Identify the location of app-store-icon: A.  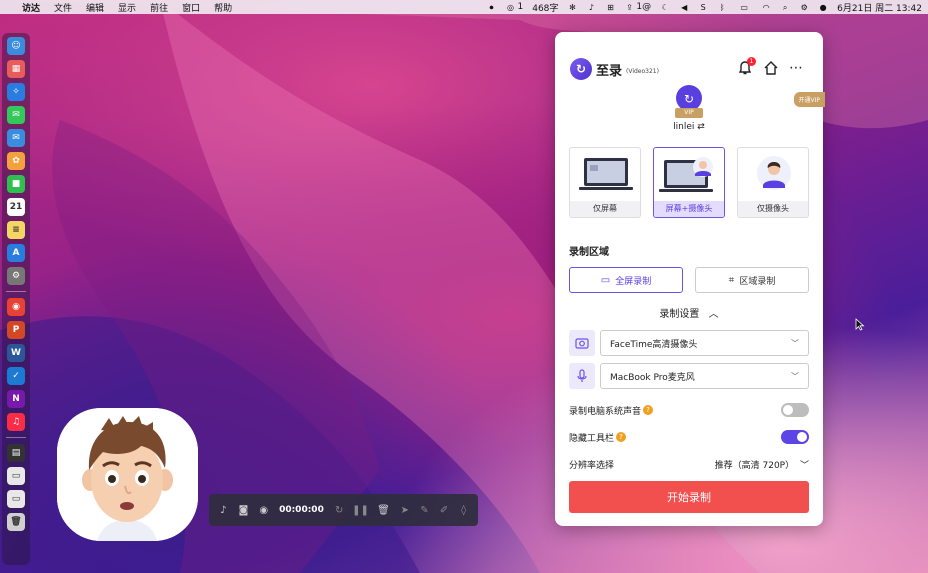
(16, 253).